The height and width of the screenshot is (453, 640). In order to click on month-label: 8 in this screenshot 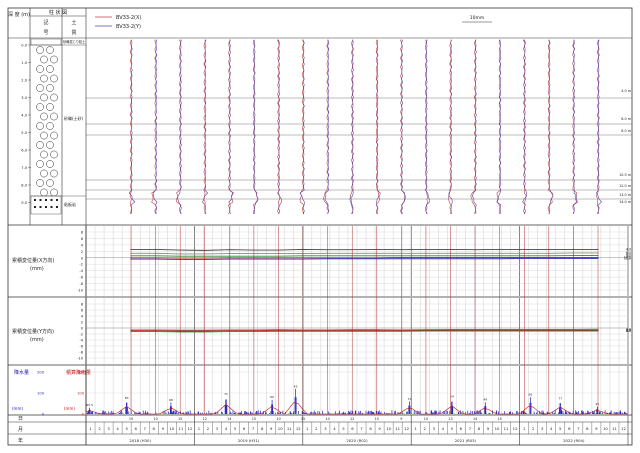, I will do `click(154, 428)`.